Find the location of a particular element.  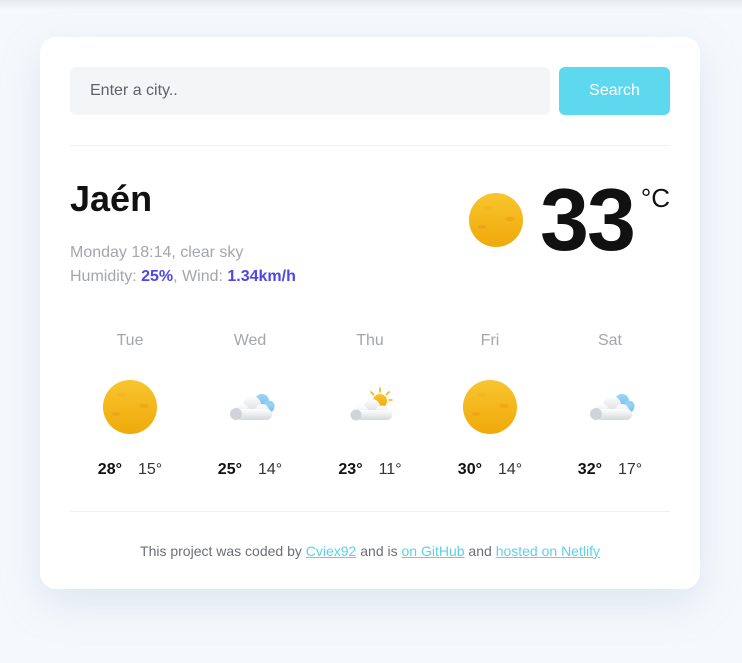

forecast-day-name: Fri is located at coordinates (490, 340).